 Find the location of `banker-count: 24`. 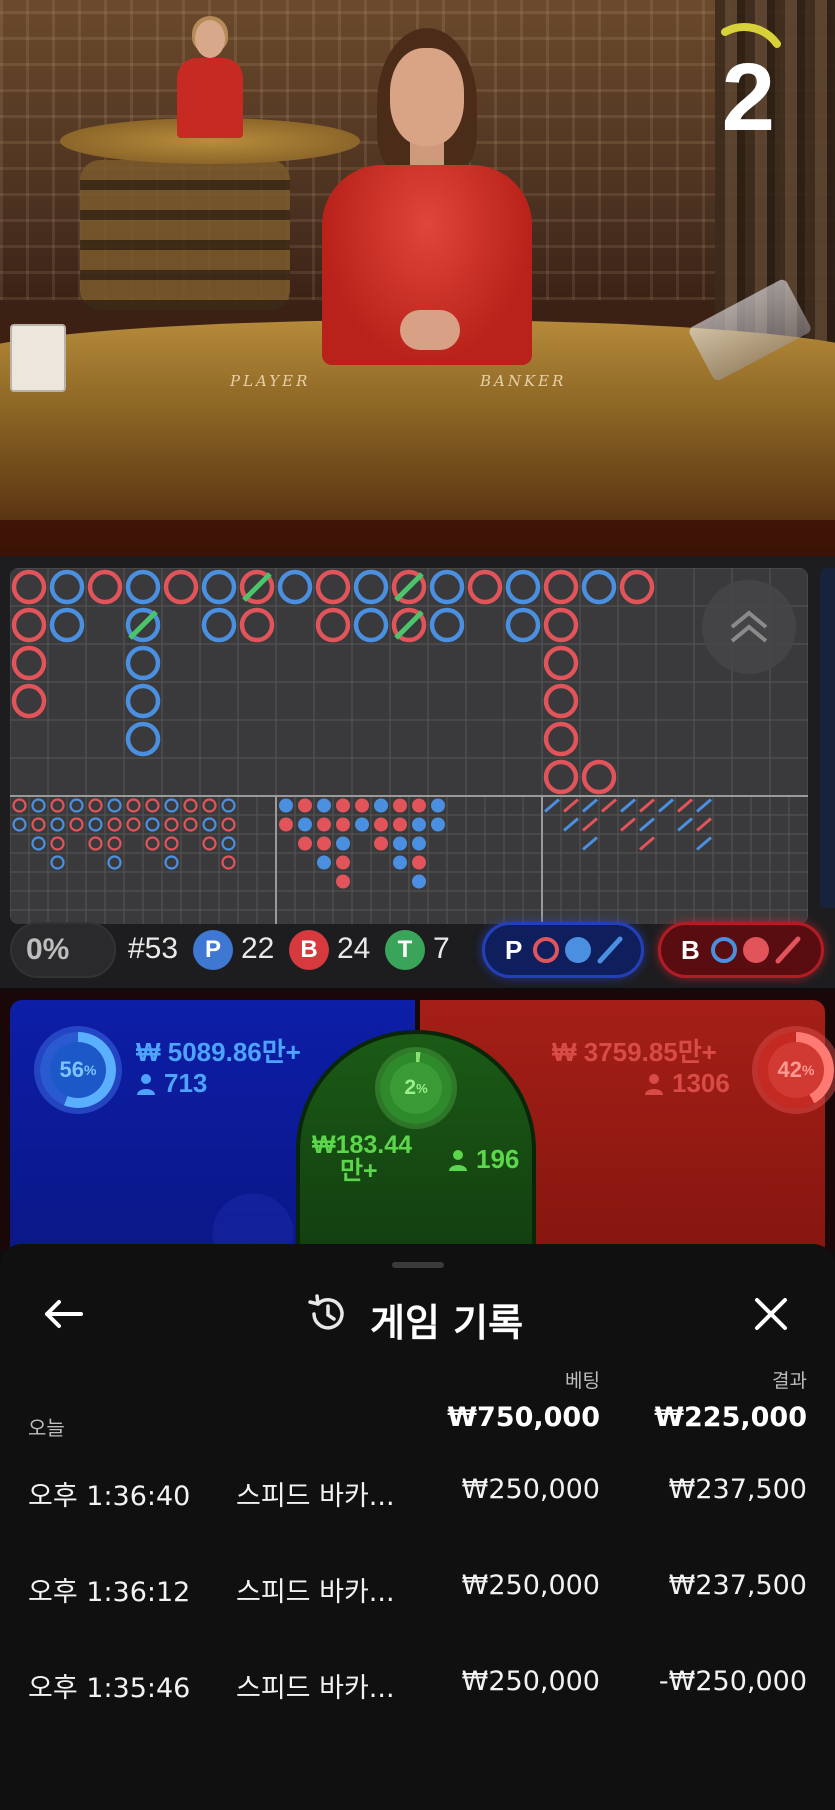

banker-count: 24 is located at coordinates (354, 948).